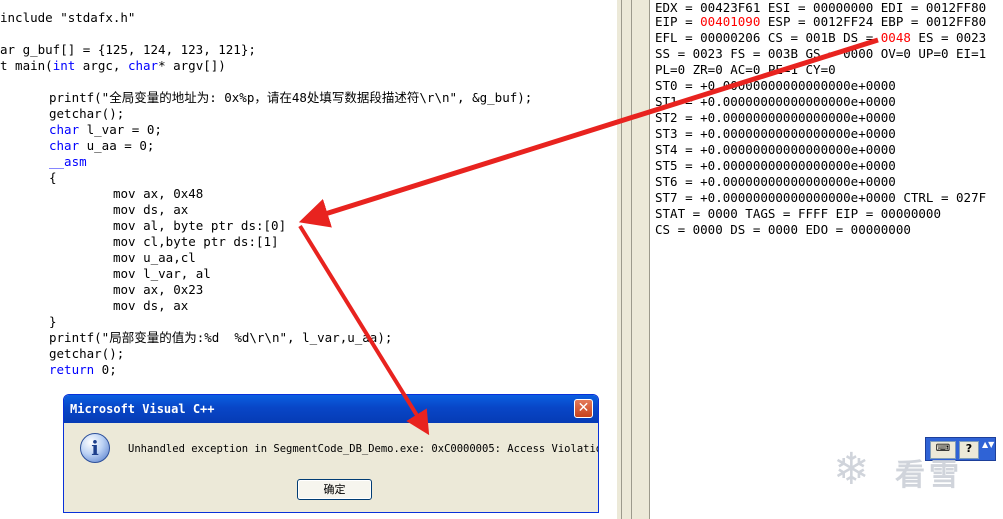 Image resolution: width=1003 pixels, height=519 pixels. I want to click on arrow-code-to-exception, so click(364, 330).